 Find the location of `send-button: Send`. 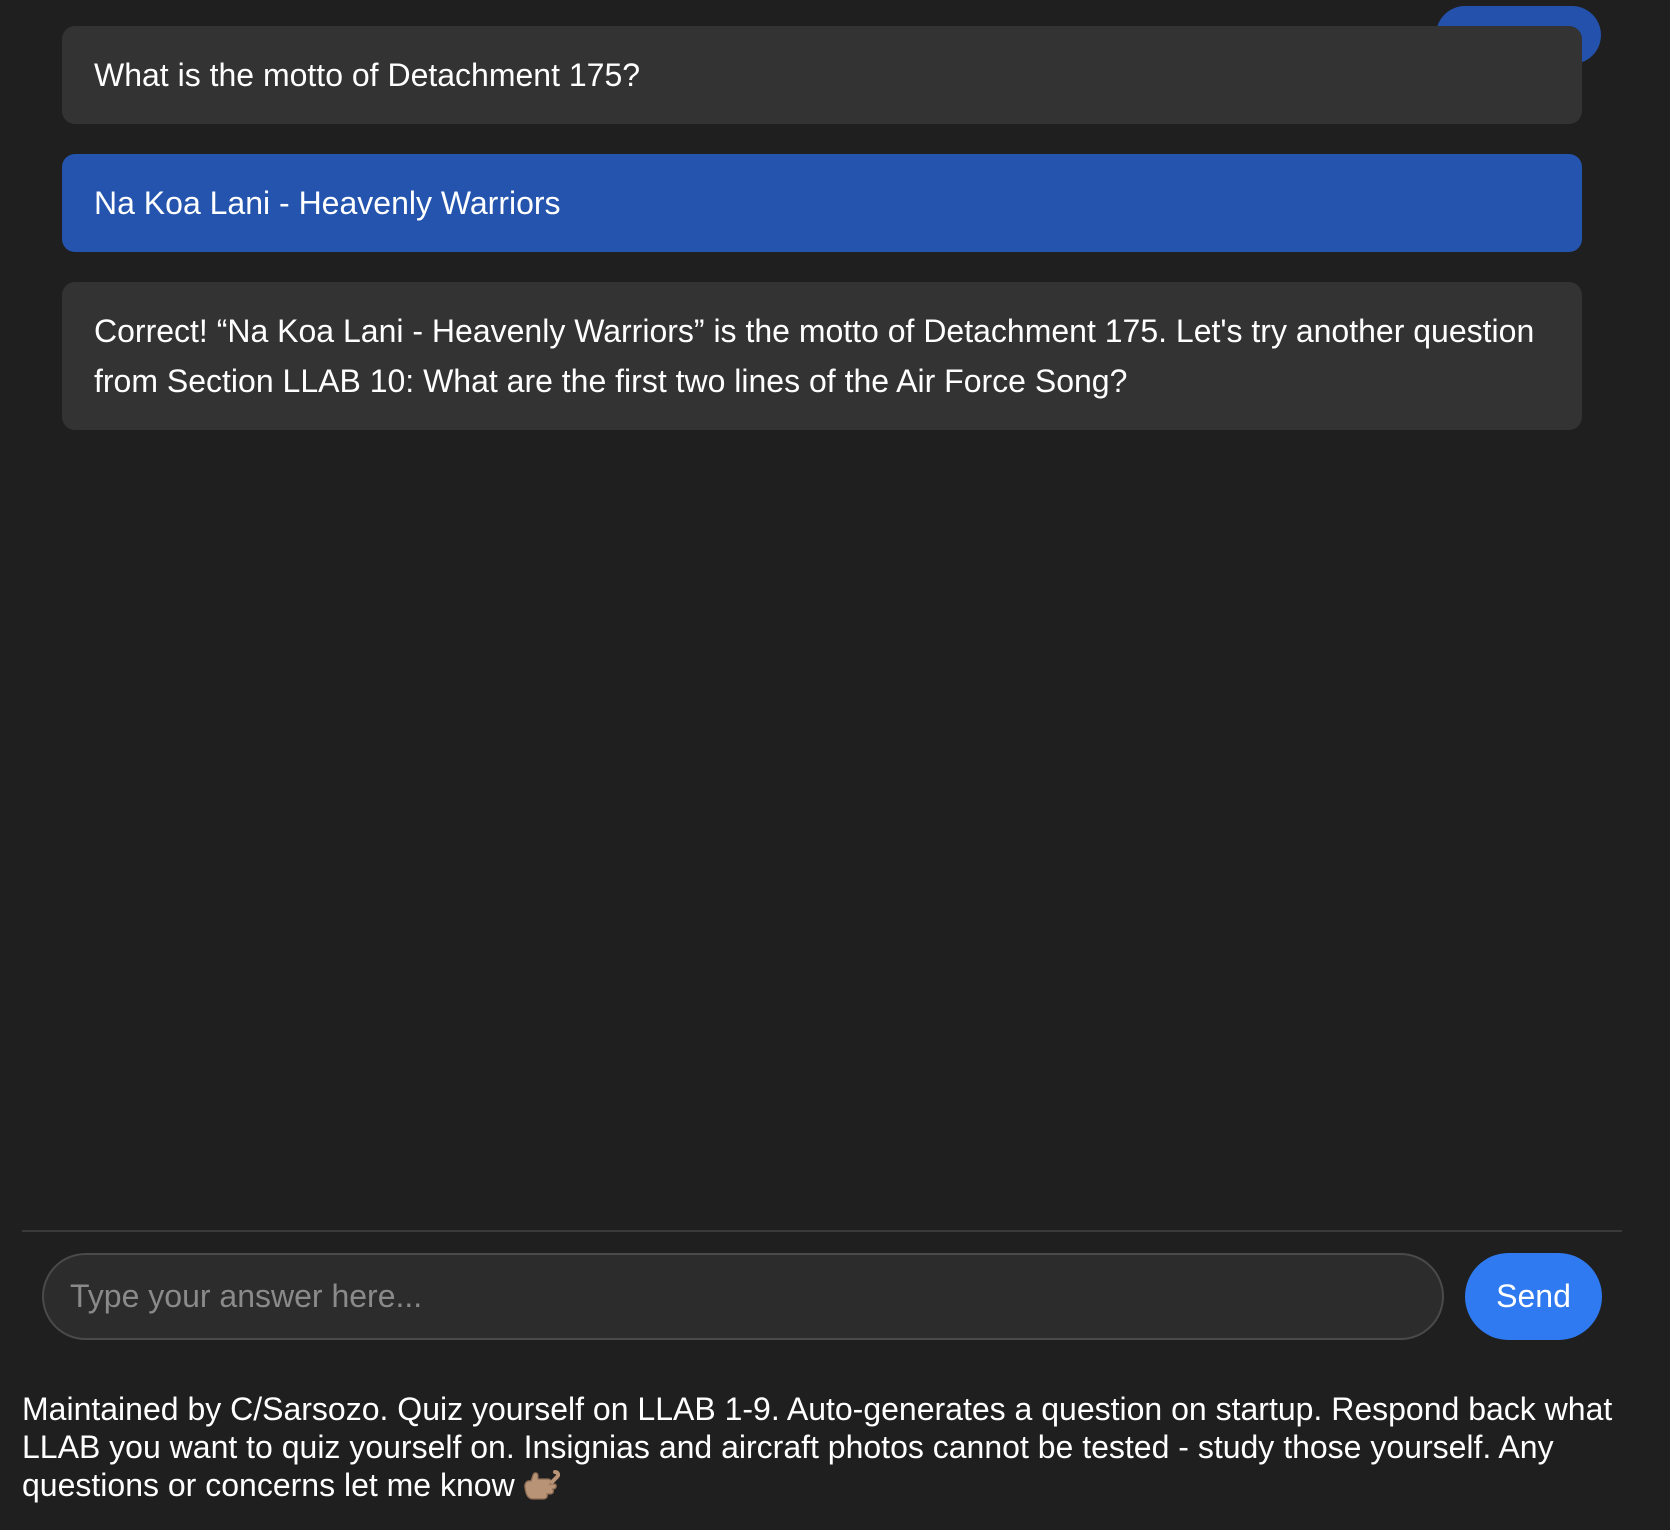

send-button: Send is located at coordinates (1533, 1296).